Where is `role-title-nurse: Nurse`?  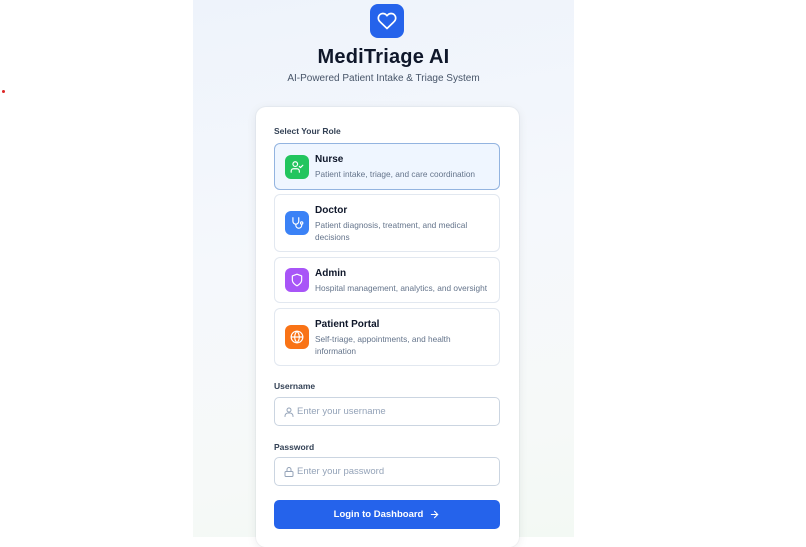
role-title-nurse: Nurse is located at coordinates (329, 159).